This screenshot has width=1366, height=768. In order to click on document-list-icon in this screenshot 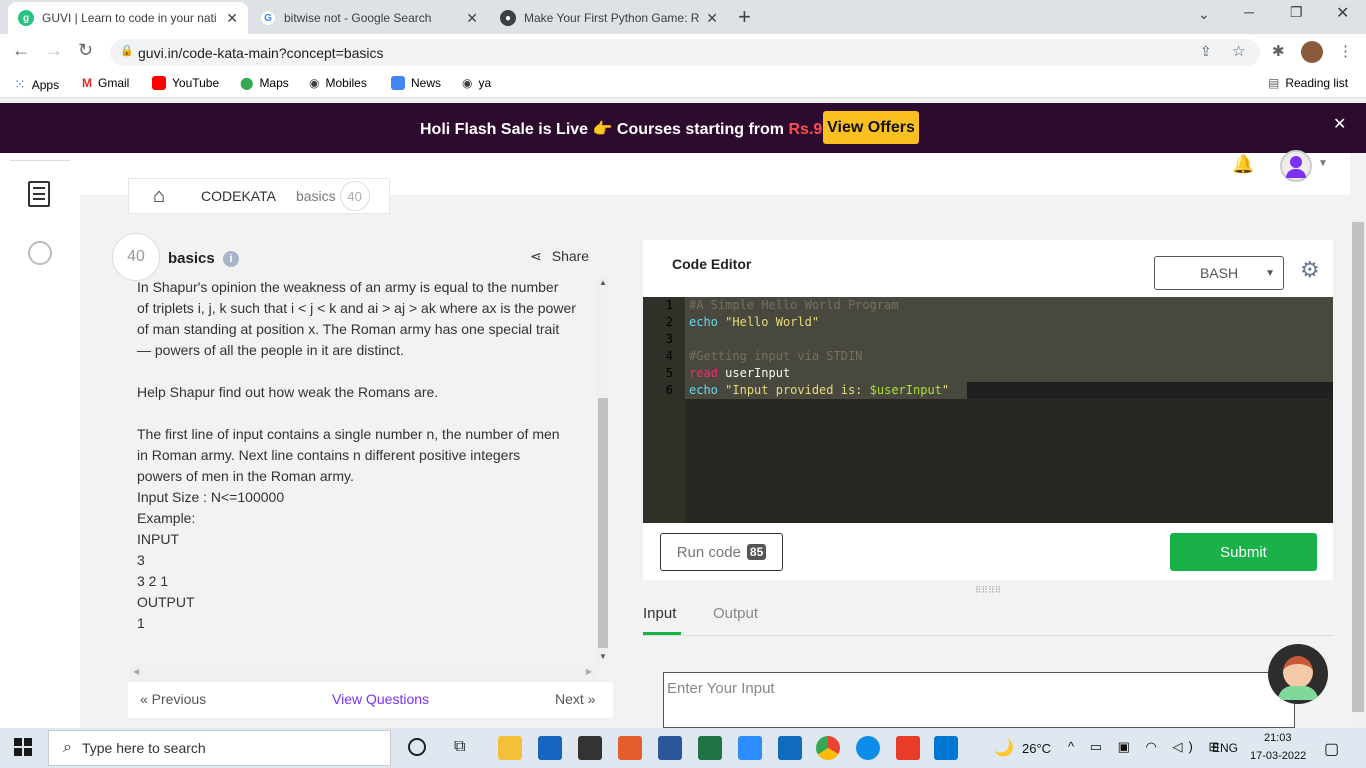, I will do `click(39, 194)`.